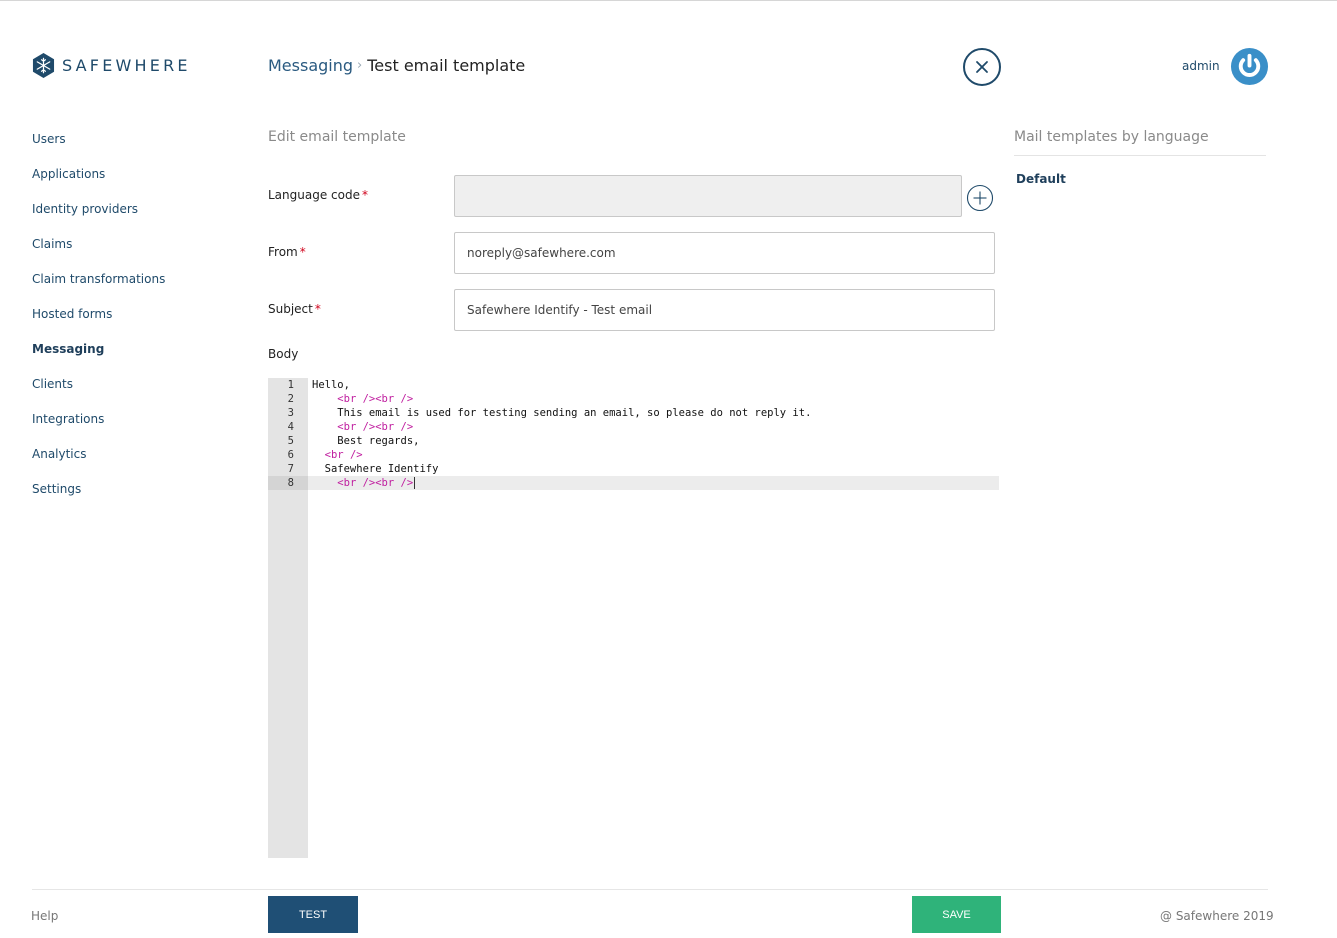 The width and height of the screenshot is (1337, 938). I want to click on line-number: 3, so click(290, 413).